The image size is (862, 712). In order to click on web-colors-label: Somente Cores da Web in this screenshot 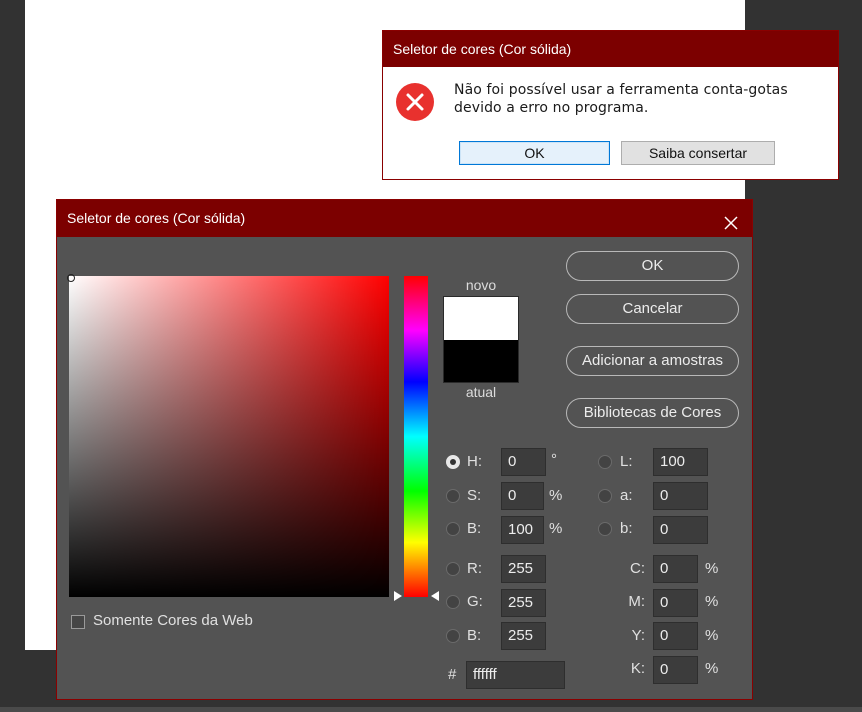, I will do `click(173, 620)`.